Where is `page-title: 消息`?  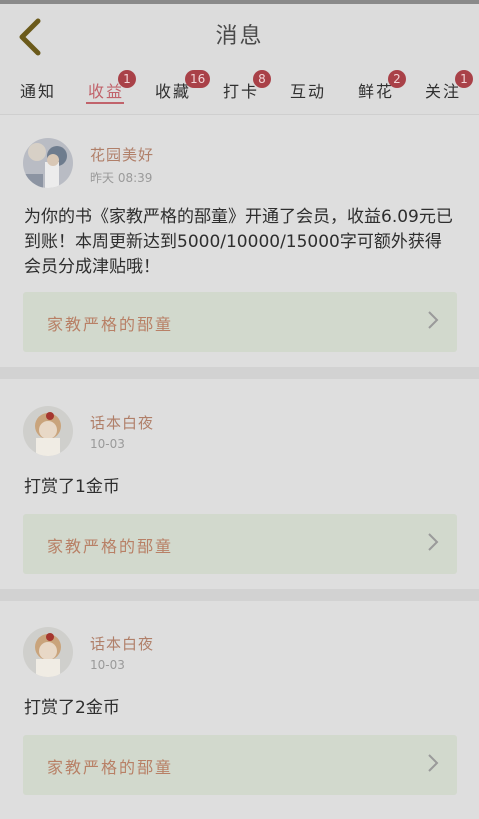
page-title: 消息 is located at coordinates (239, 36).